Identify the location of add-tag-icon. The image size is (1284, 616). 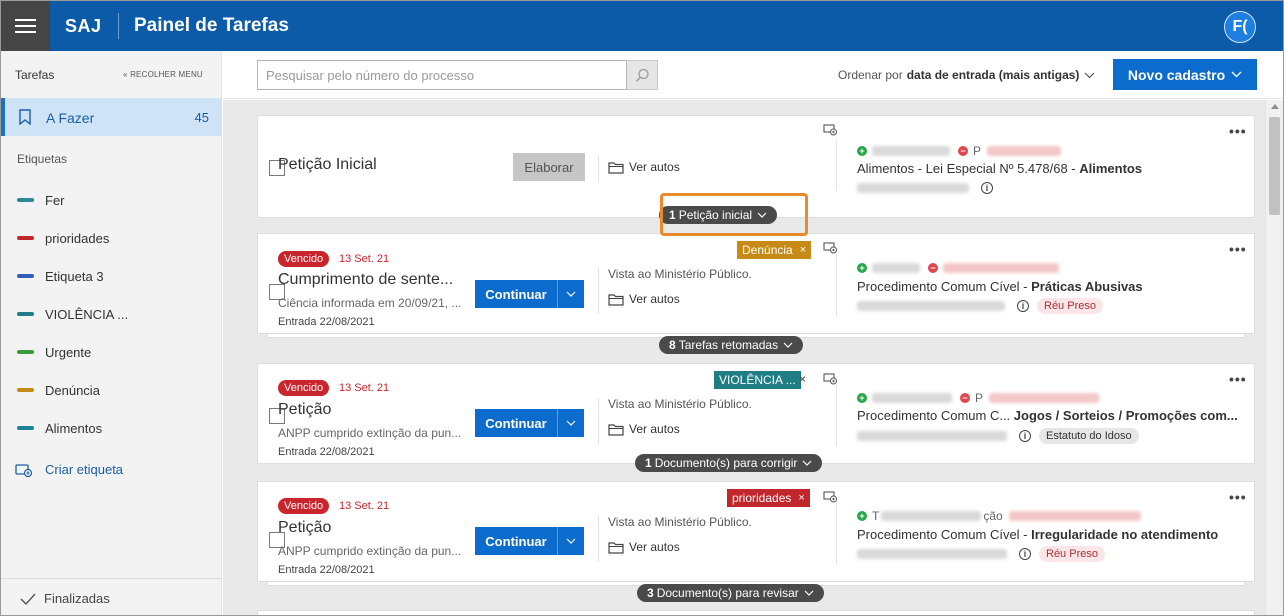
(24, 470).